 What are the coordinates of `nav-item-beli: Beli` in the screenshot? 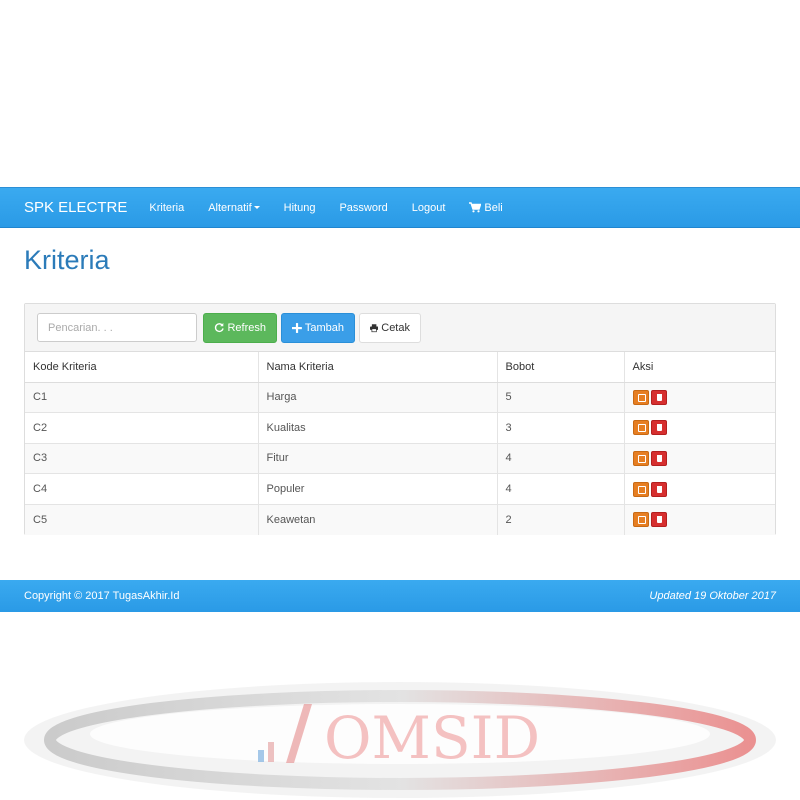 It's located at (486, 207).